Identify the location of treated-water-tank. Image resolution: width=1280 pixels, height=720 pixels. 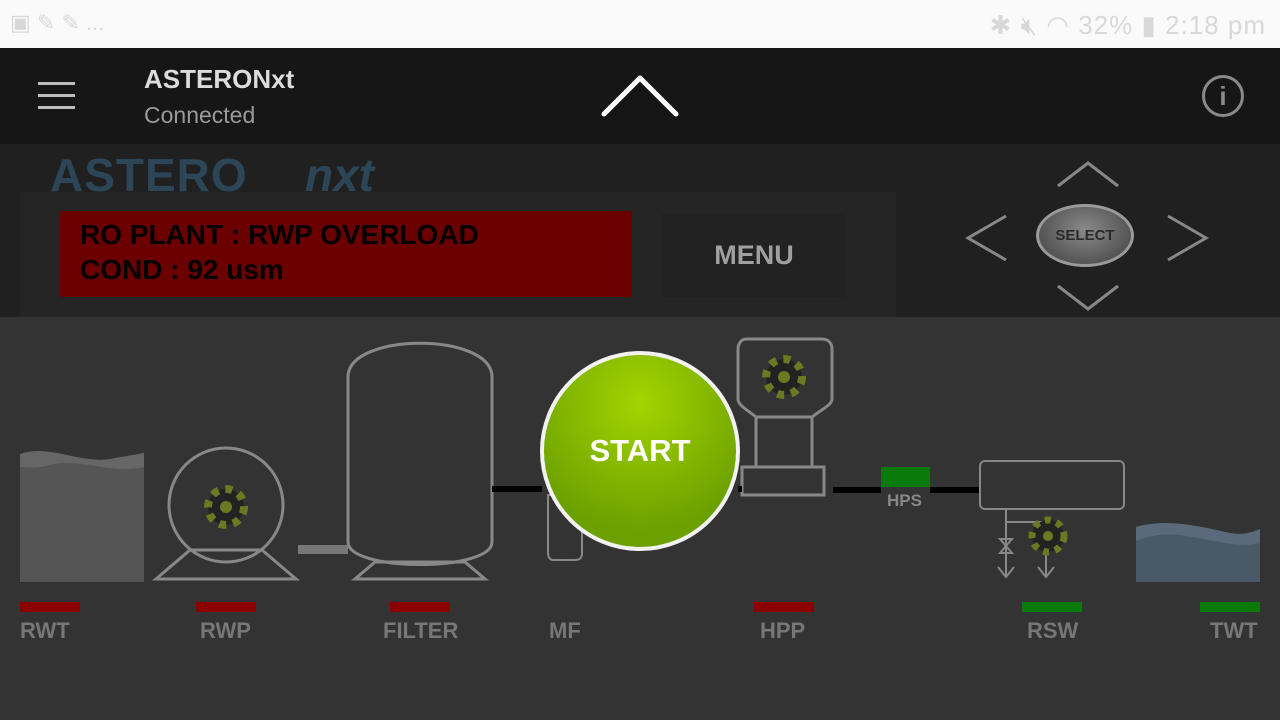
(1198, 552).